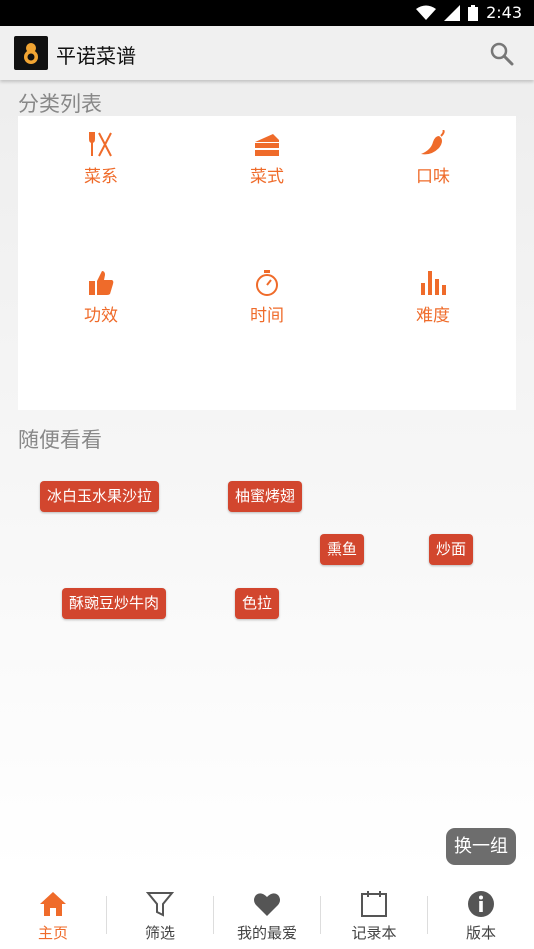  I want to click on utensils-icon, so click(100, 144).